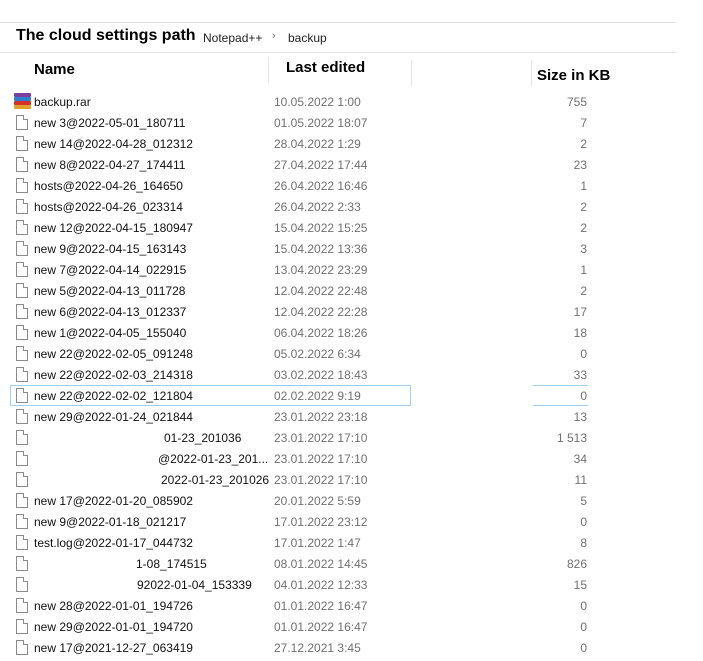 This screenshot has height=661, width=703. I want to click on file-row: 01-23_201036 23.01.2022 17:10 1 513, so click(351, 437).